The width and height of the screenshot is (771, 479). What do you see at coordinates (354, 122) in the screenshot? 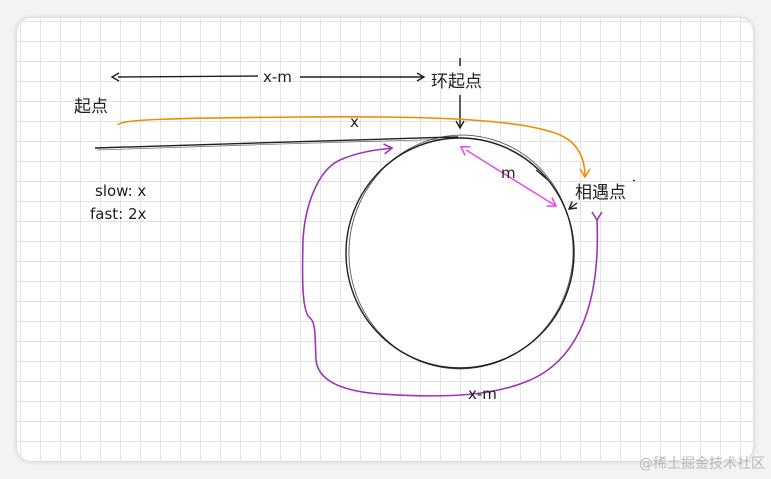
I see `x-label: x` at bounding box center [354, 122].